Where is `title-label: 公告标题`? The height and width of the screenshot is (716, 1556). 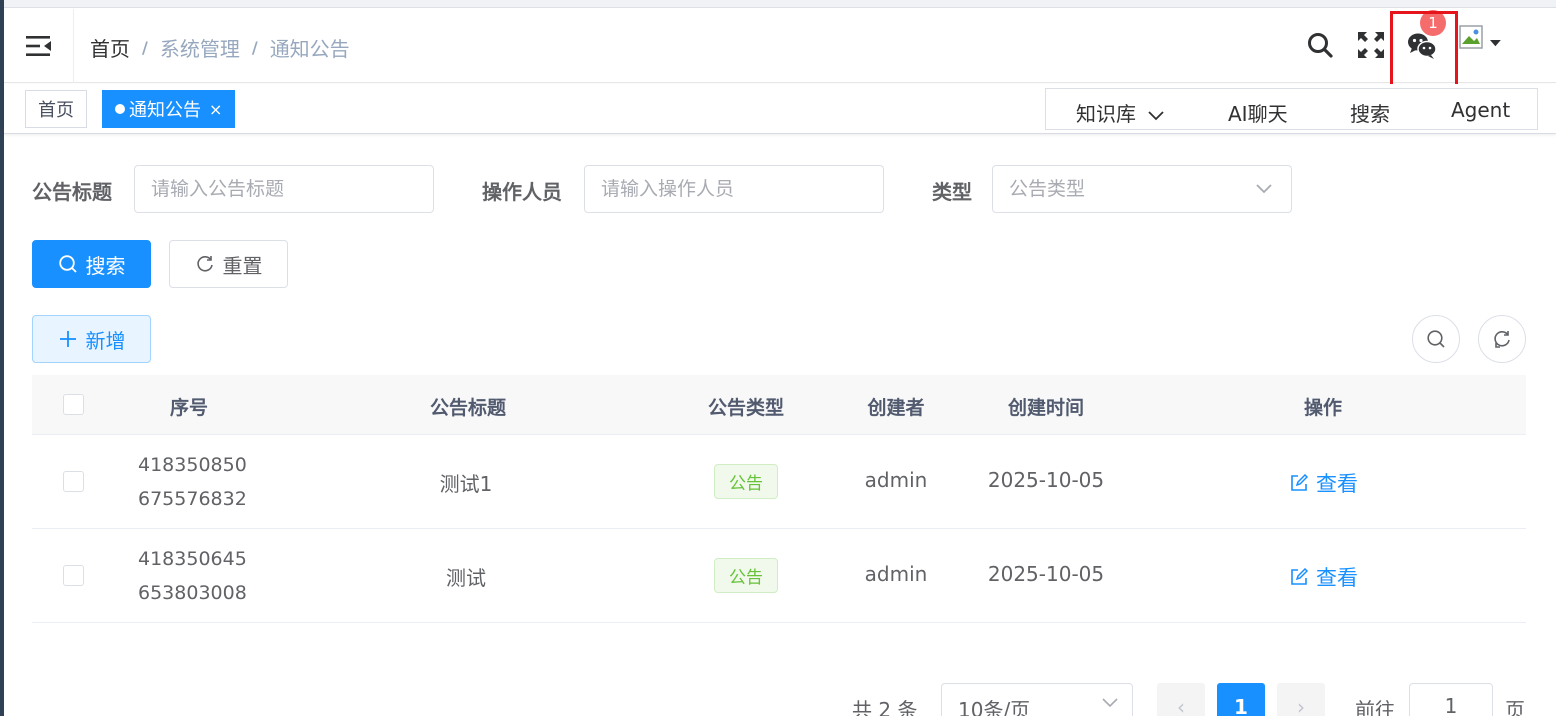
title-label: 公告标题 is located at coordinates (72, 192).